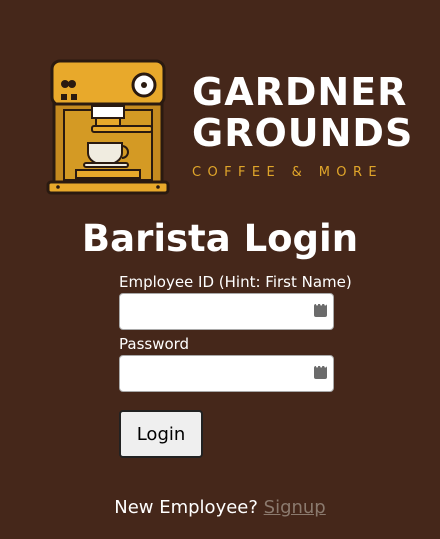 This screenshot has height=539, width=440. Describe the element at coordinates (220, 238) in the screenshot. I see `page-title: Barista Login` at that location.